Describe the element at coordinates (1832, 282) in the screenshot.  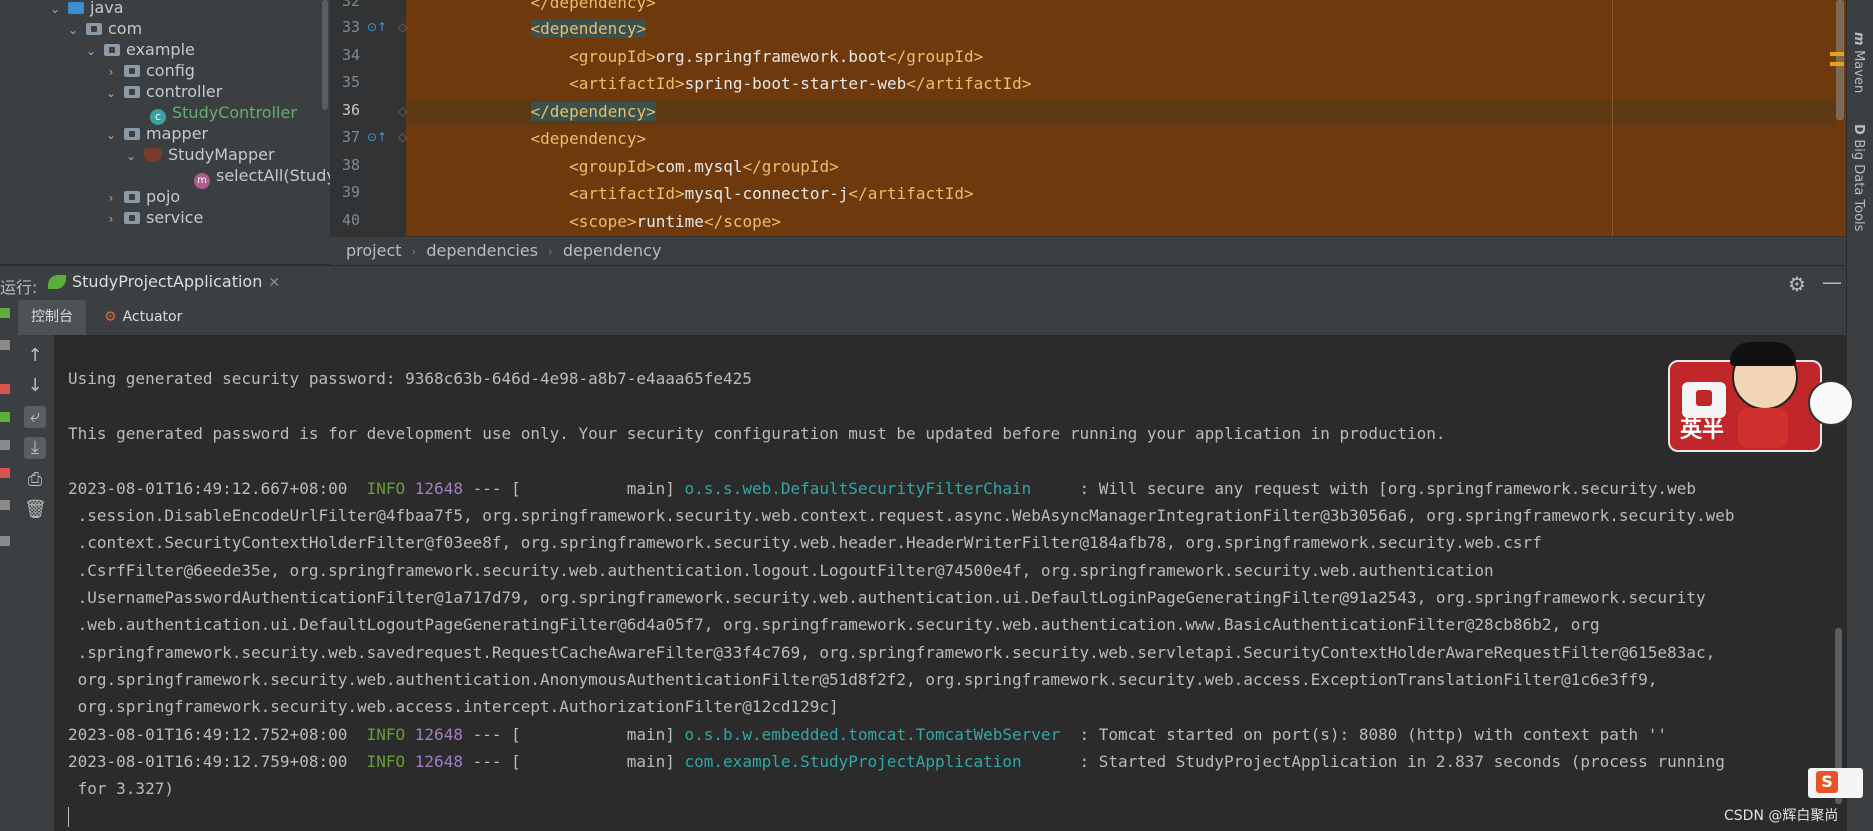
I see `minimize-icon: —` at that location.